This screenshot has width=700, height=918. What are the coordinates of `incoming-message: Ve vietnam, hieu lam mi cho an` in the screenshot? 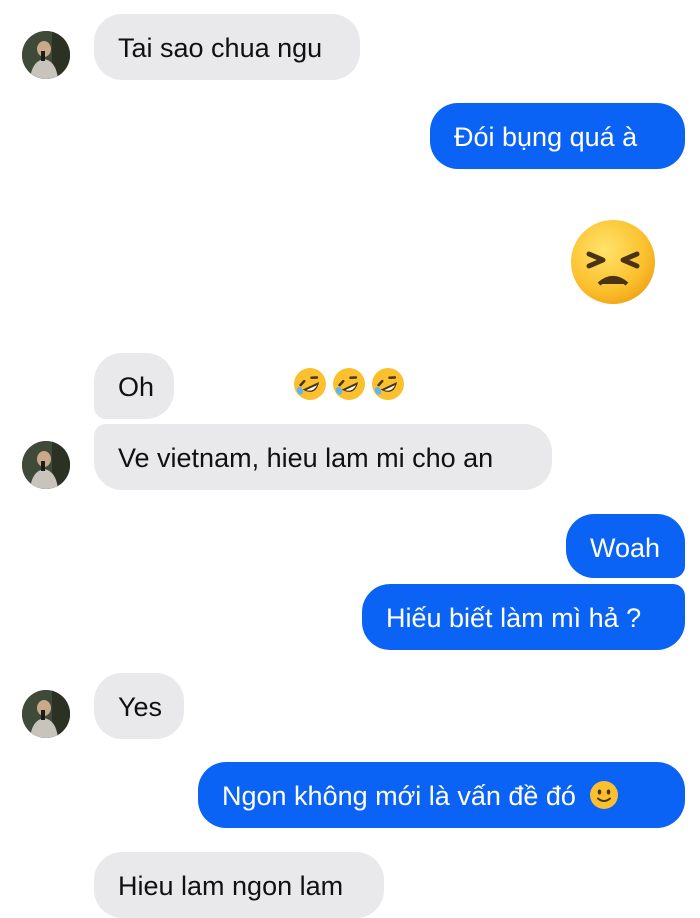 It's located at (323, 457).